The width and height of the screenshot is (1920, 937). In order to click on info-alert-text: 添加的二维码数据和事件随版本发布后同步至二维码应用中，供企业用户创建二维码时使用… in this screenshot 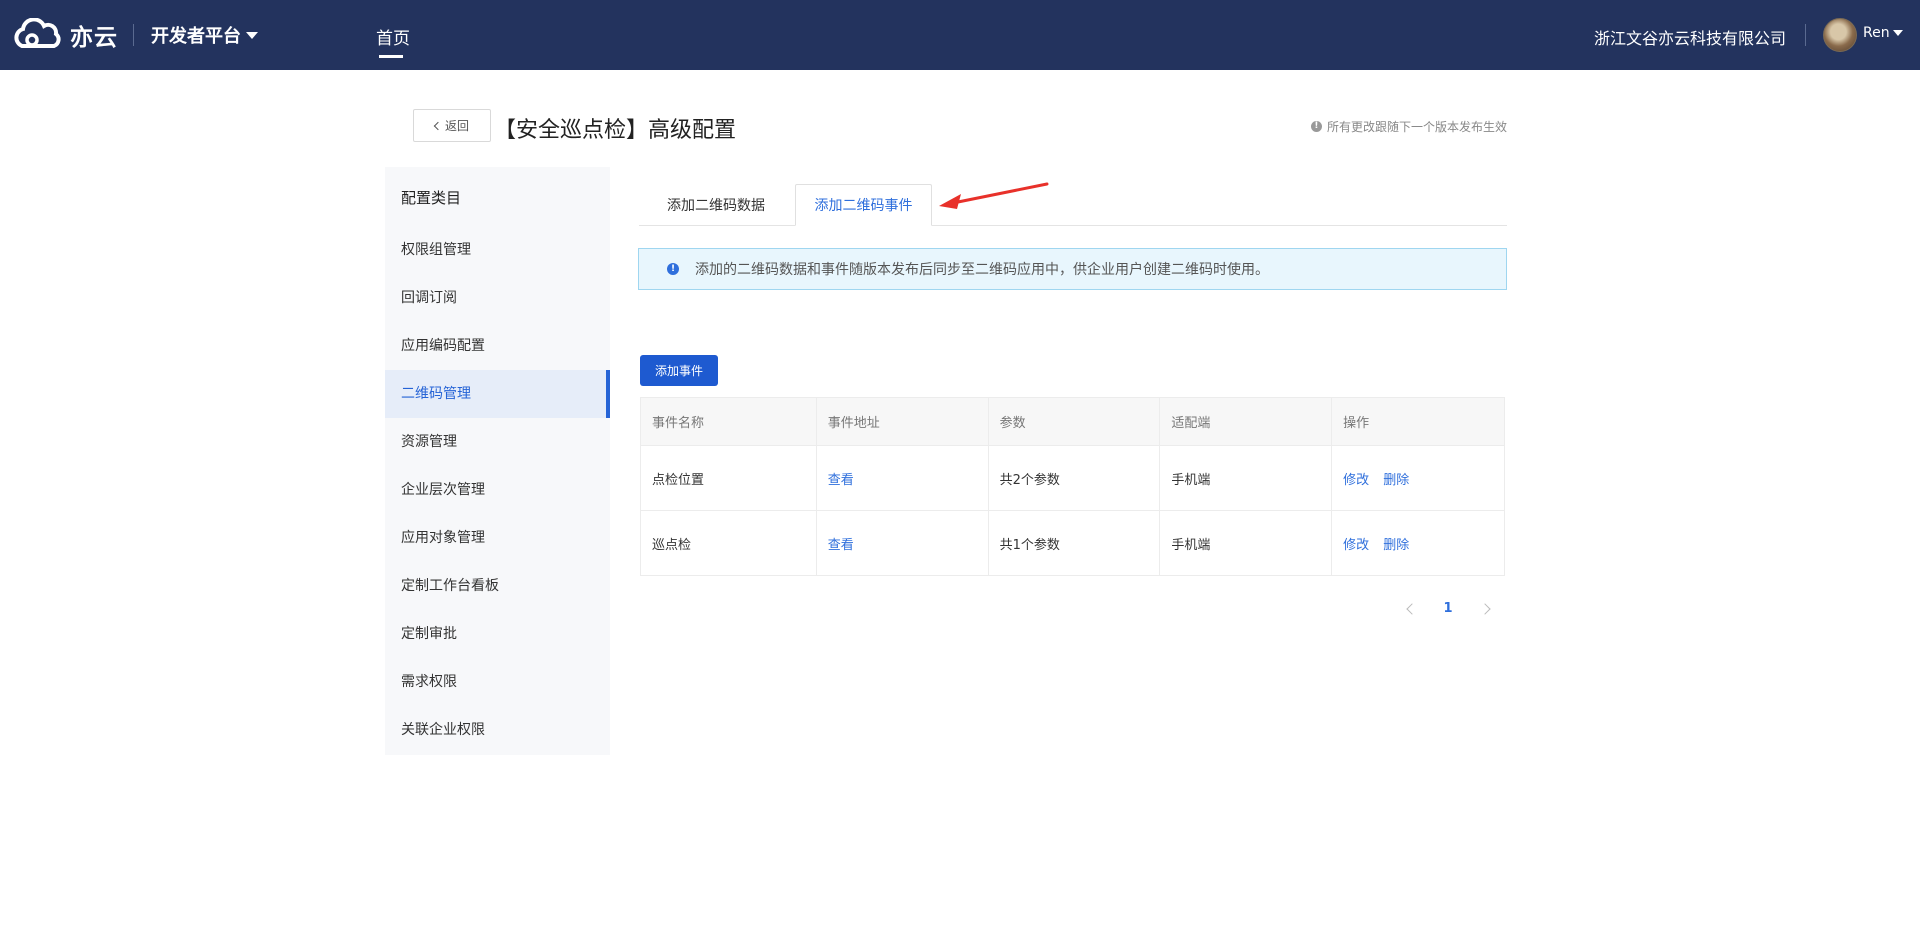, I will do `click(982, 270)`.